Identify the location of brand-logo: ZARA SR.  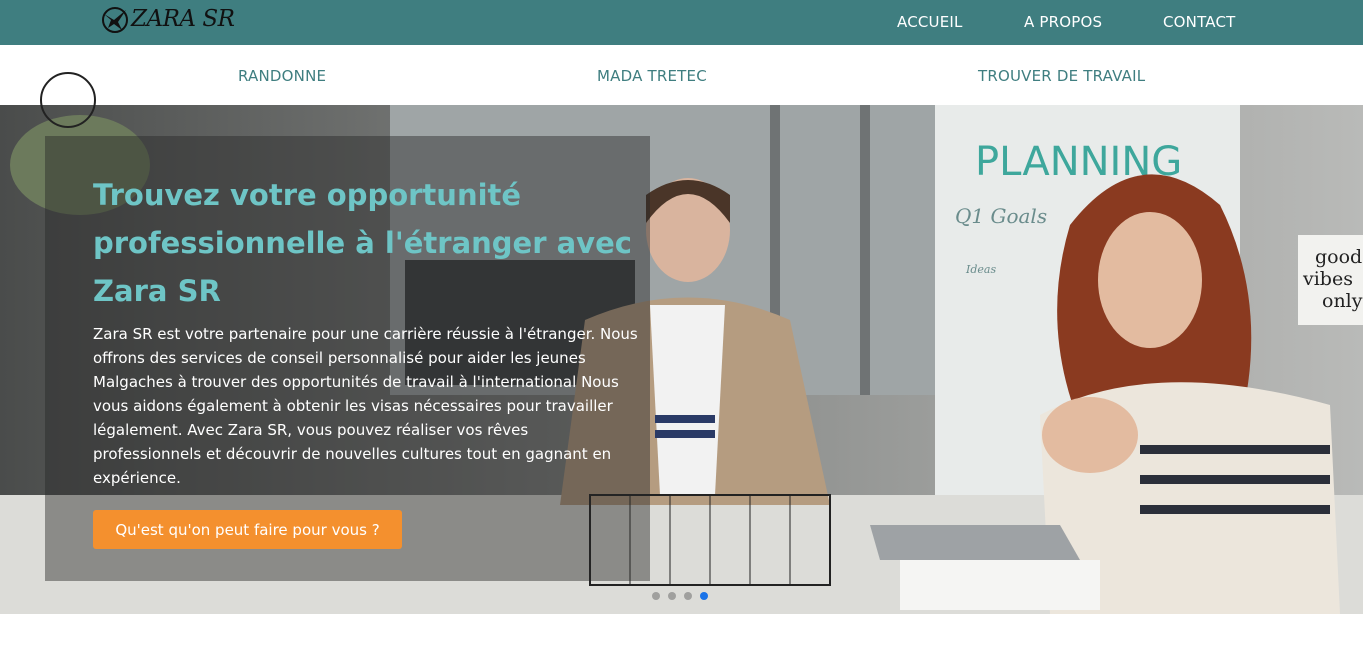
(167, 19).